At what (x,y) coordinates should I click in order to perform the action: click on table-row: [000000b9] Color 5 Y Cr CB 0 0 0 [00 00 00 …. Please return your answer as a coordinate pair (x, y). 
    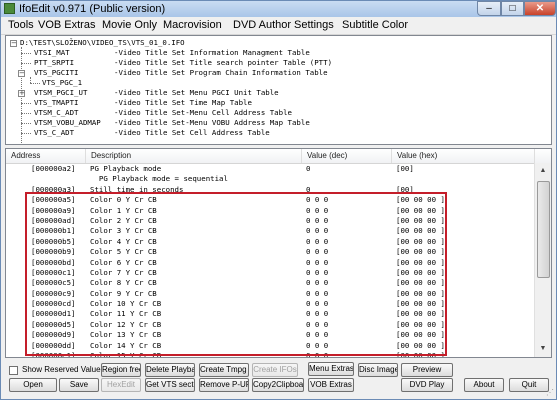
    Looking at the image, I should click on (270, 252).